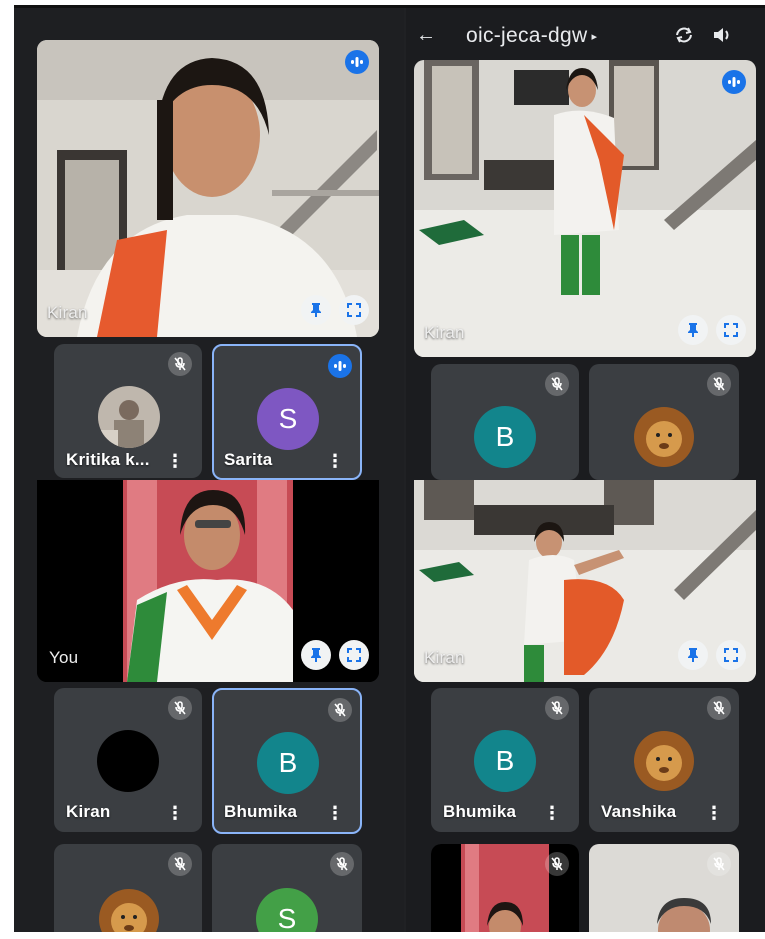 This screenshot has width=765, height=939. Describe the element at coordinates (426, 35) in the screenshot. I see `arrow-back-icon: ←` at that location.